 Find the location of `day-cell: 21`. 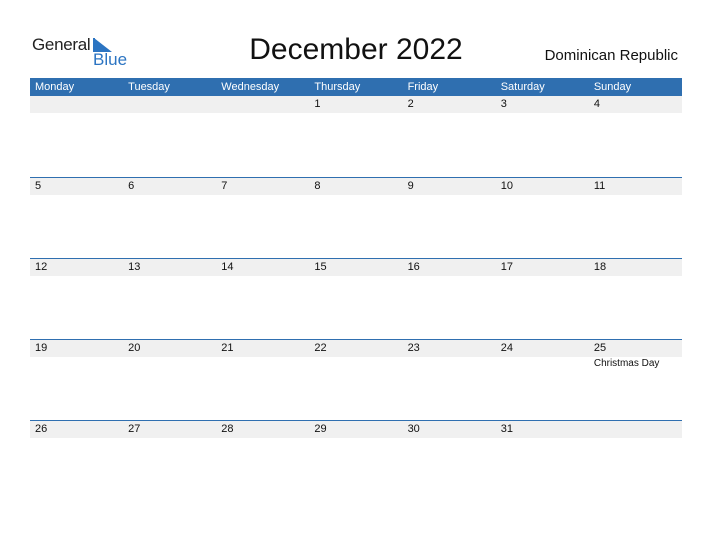

day-cell: 21 is located at coordinates (262, 348).